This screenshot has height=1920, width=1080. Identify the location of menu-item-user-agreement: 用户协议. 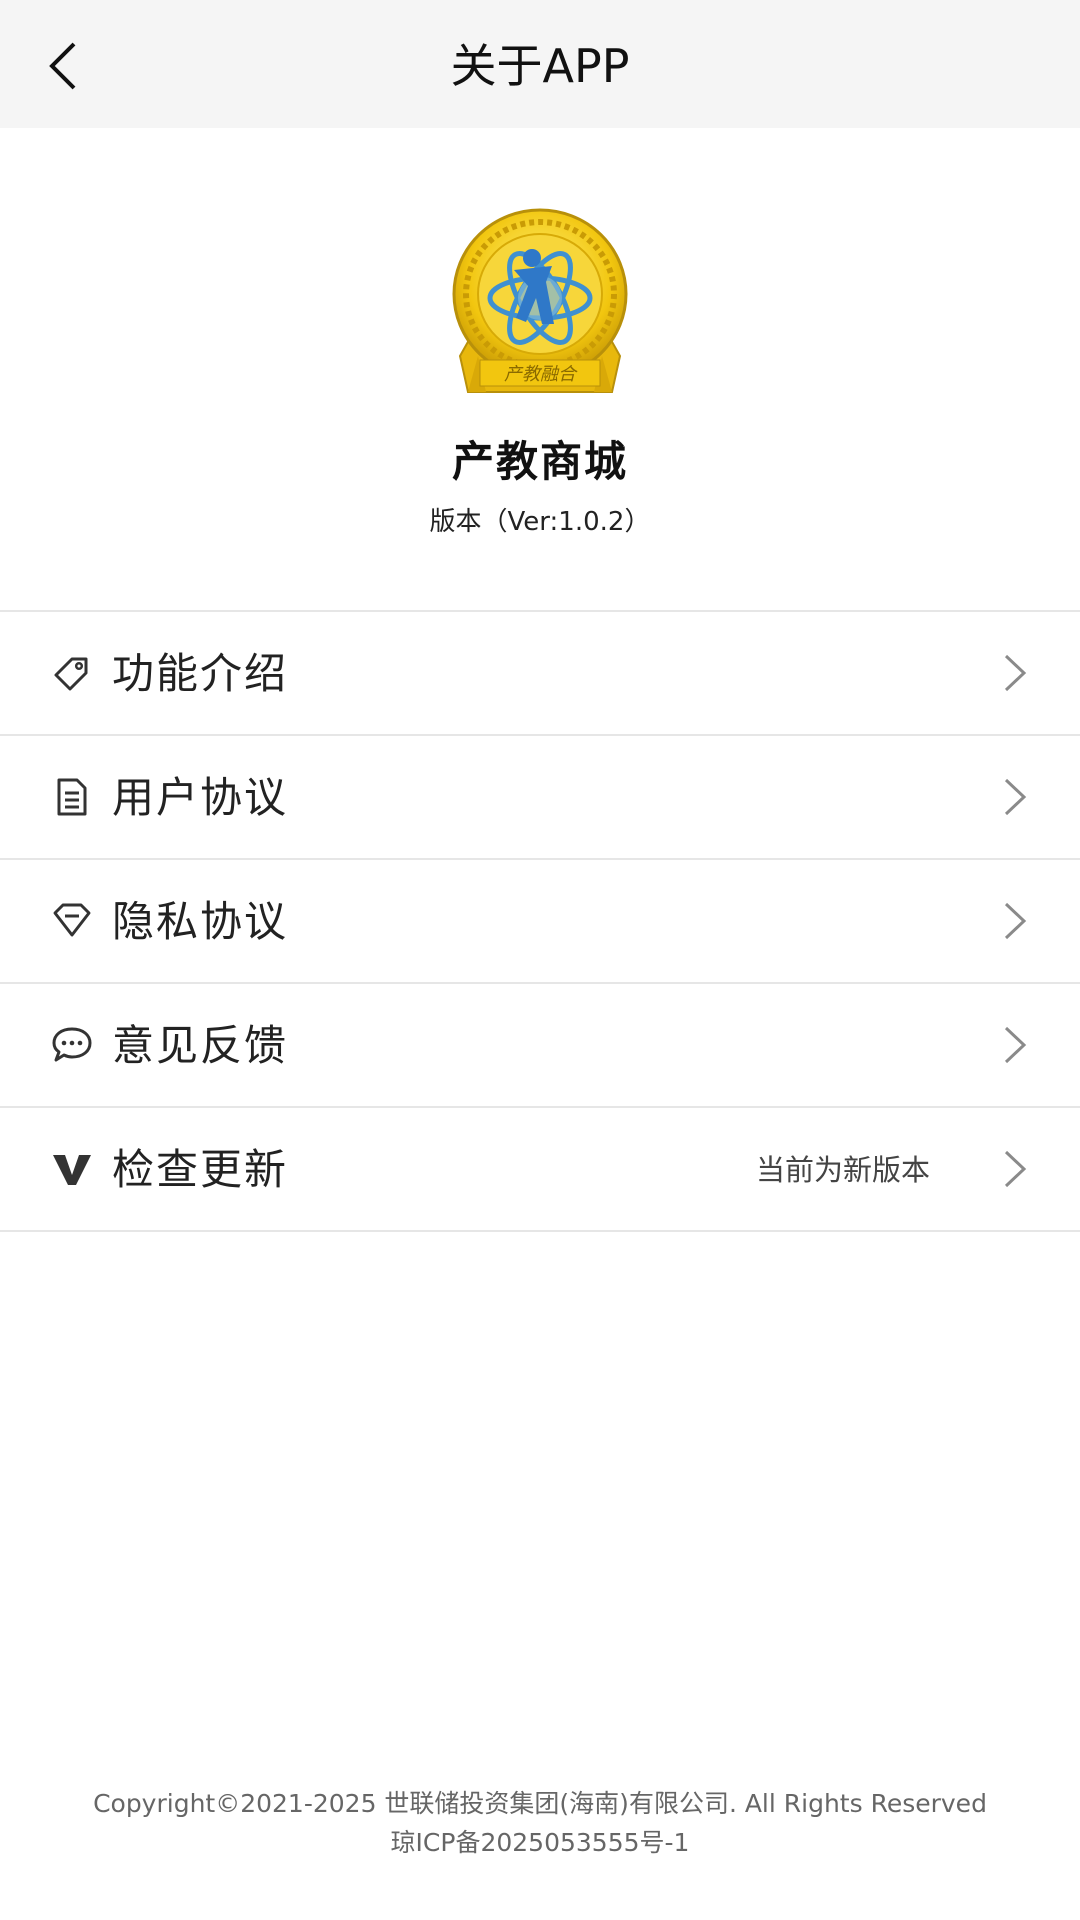
(540, 798).